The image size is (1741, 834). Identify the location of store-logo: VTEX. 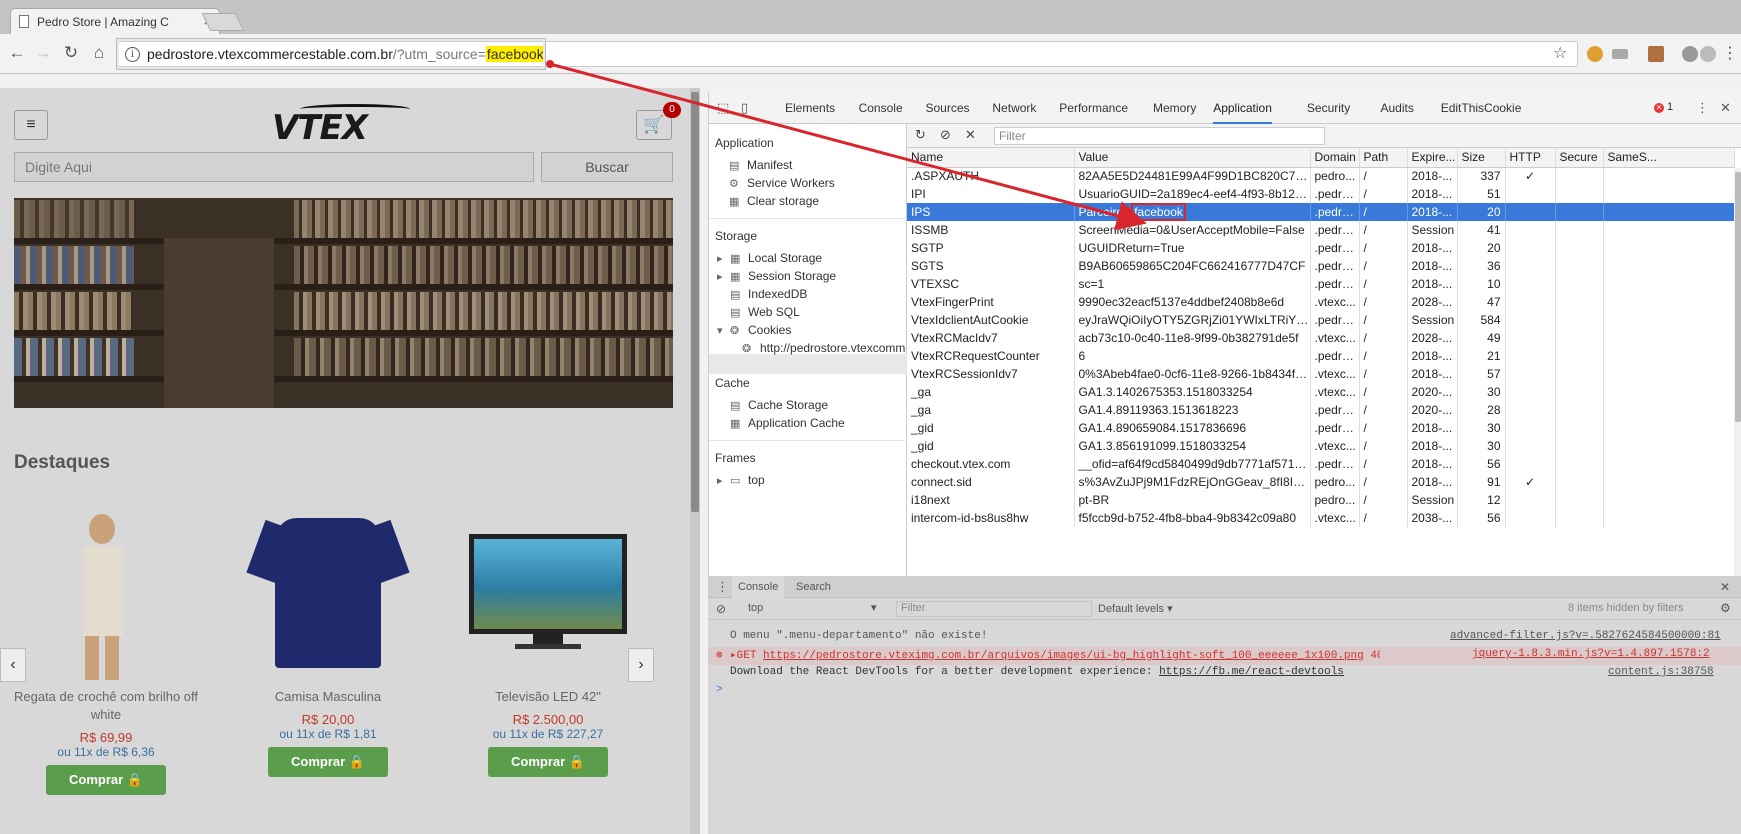
(320, 128).